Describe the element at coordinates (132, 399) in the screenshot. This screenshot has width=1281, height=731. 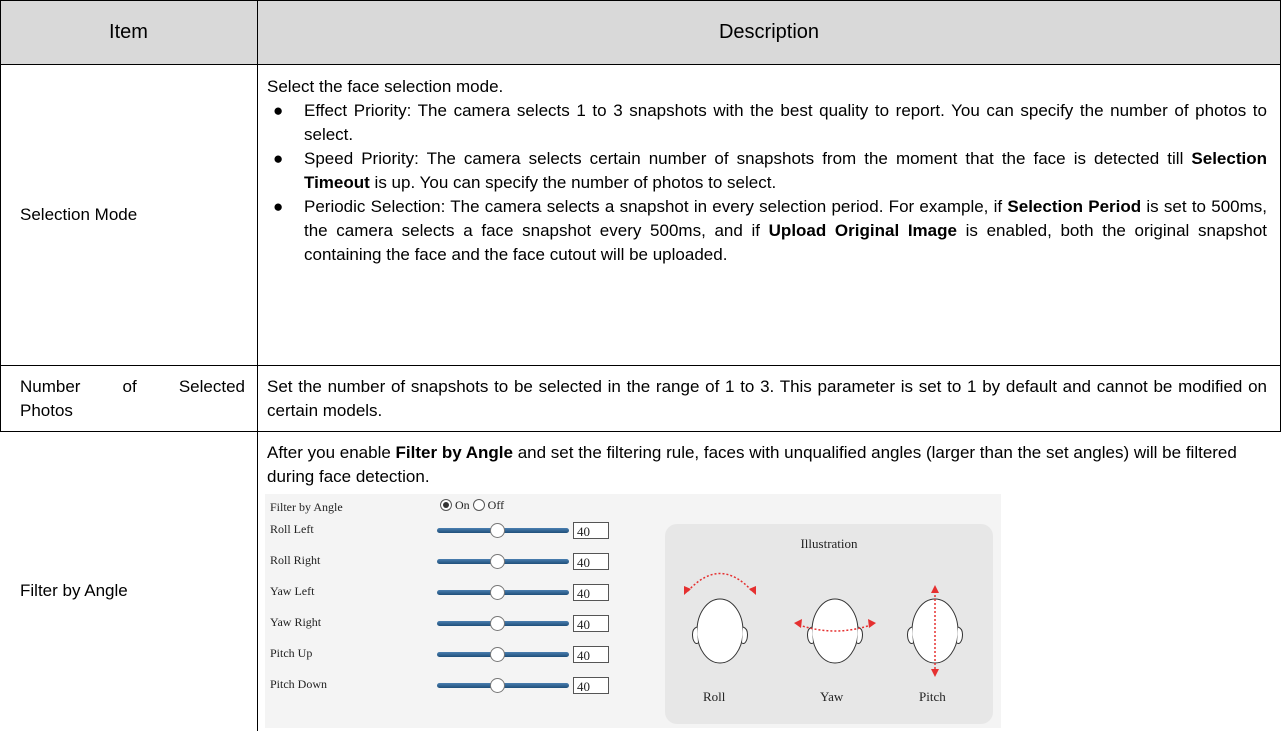
I see `row-item-number-selected: Number of Selected Photos` at that location.